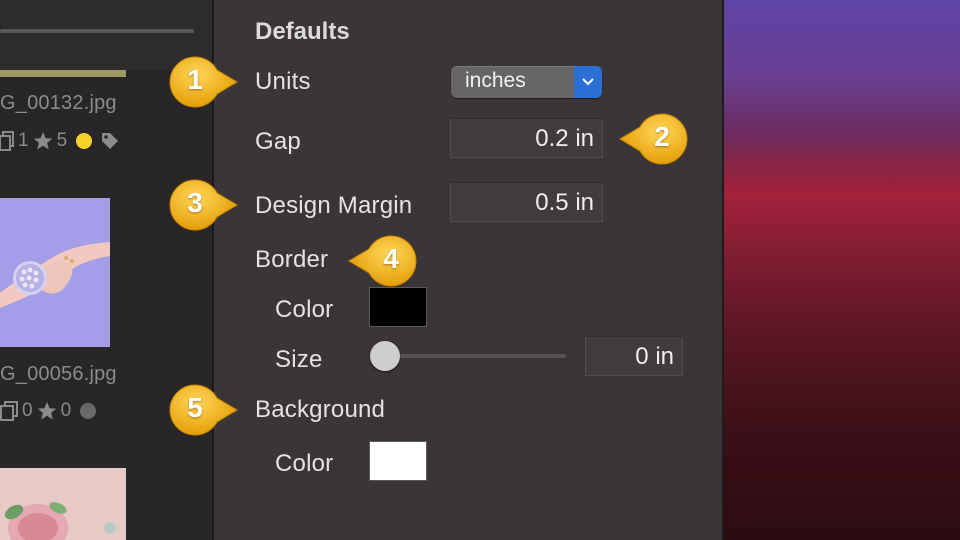  I want to click on file-meta: 0 0, so click(50, 411).